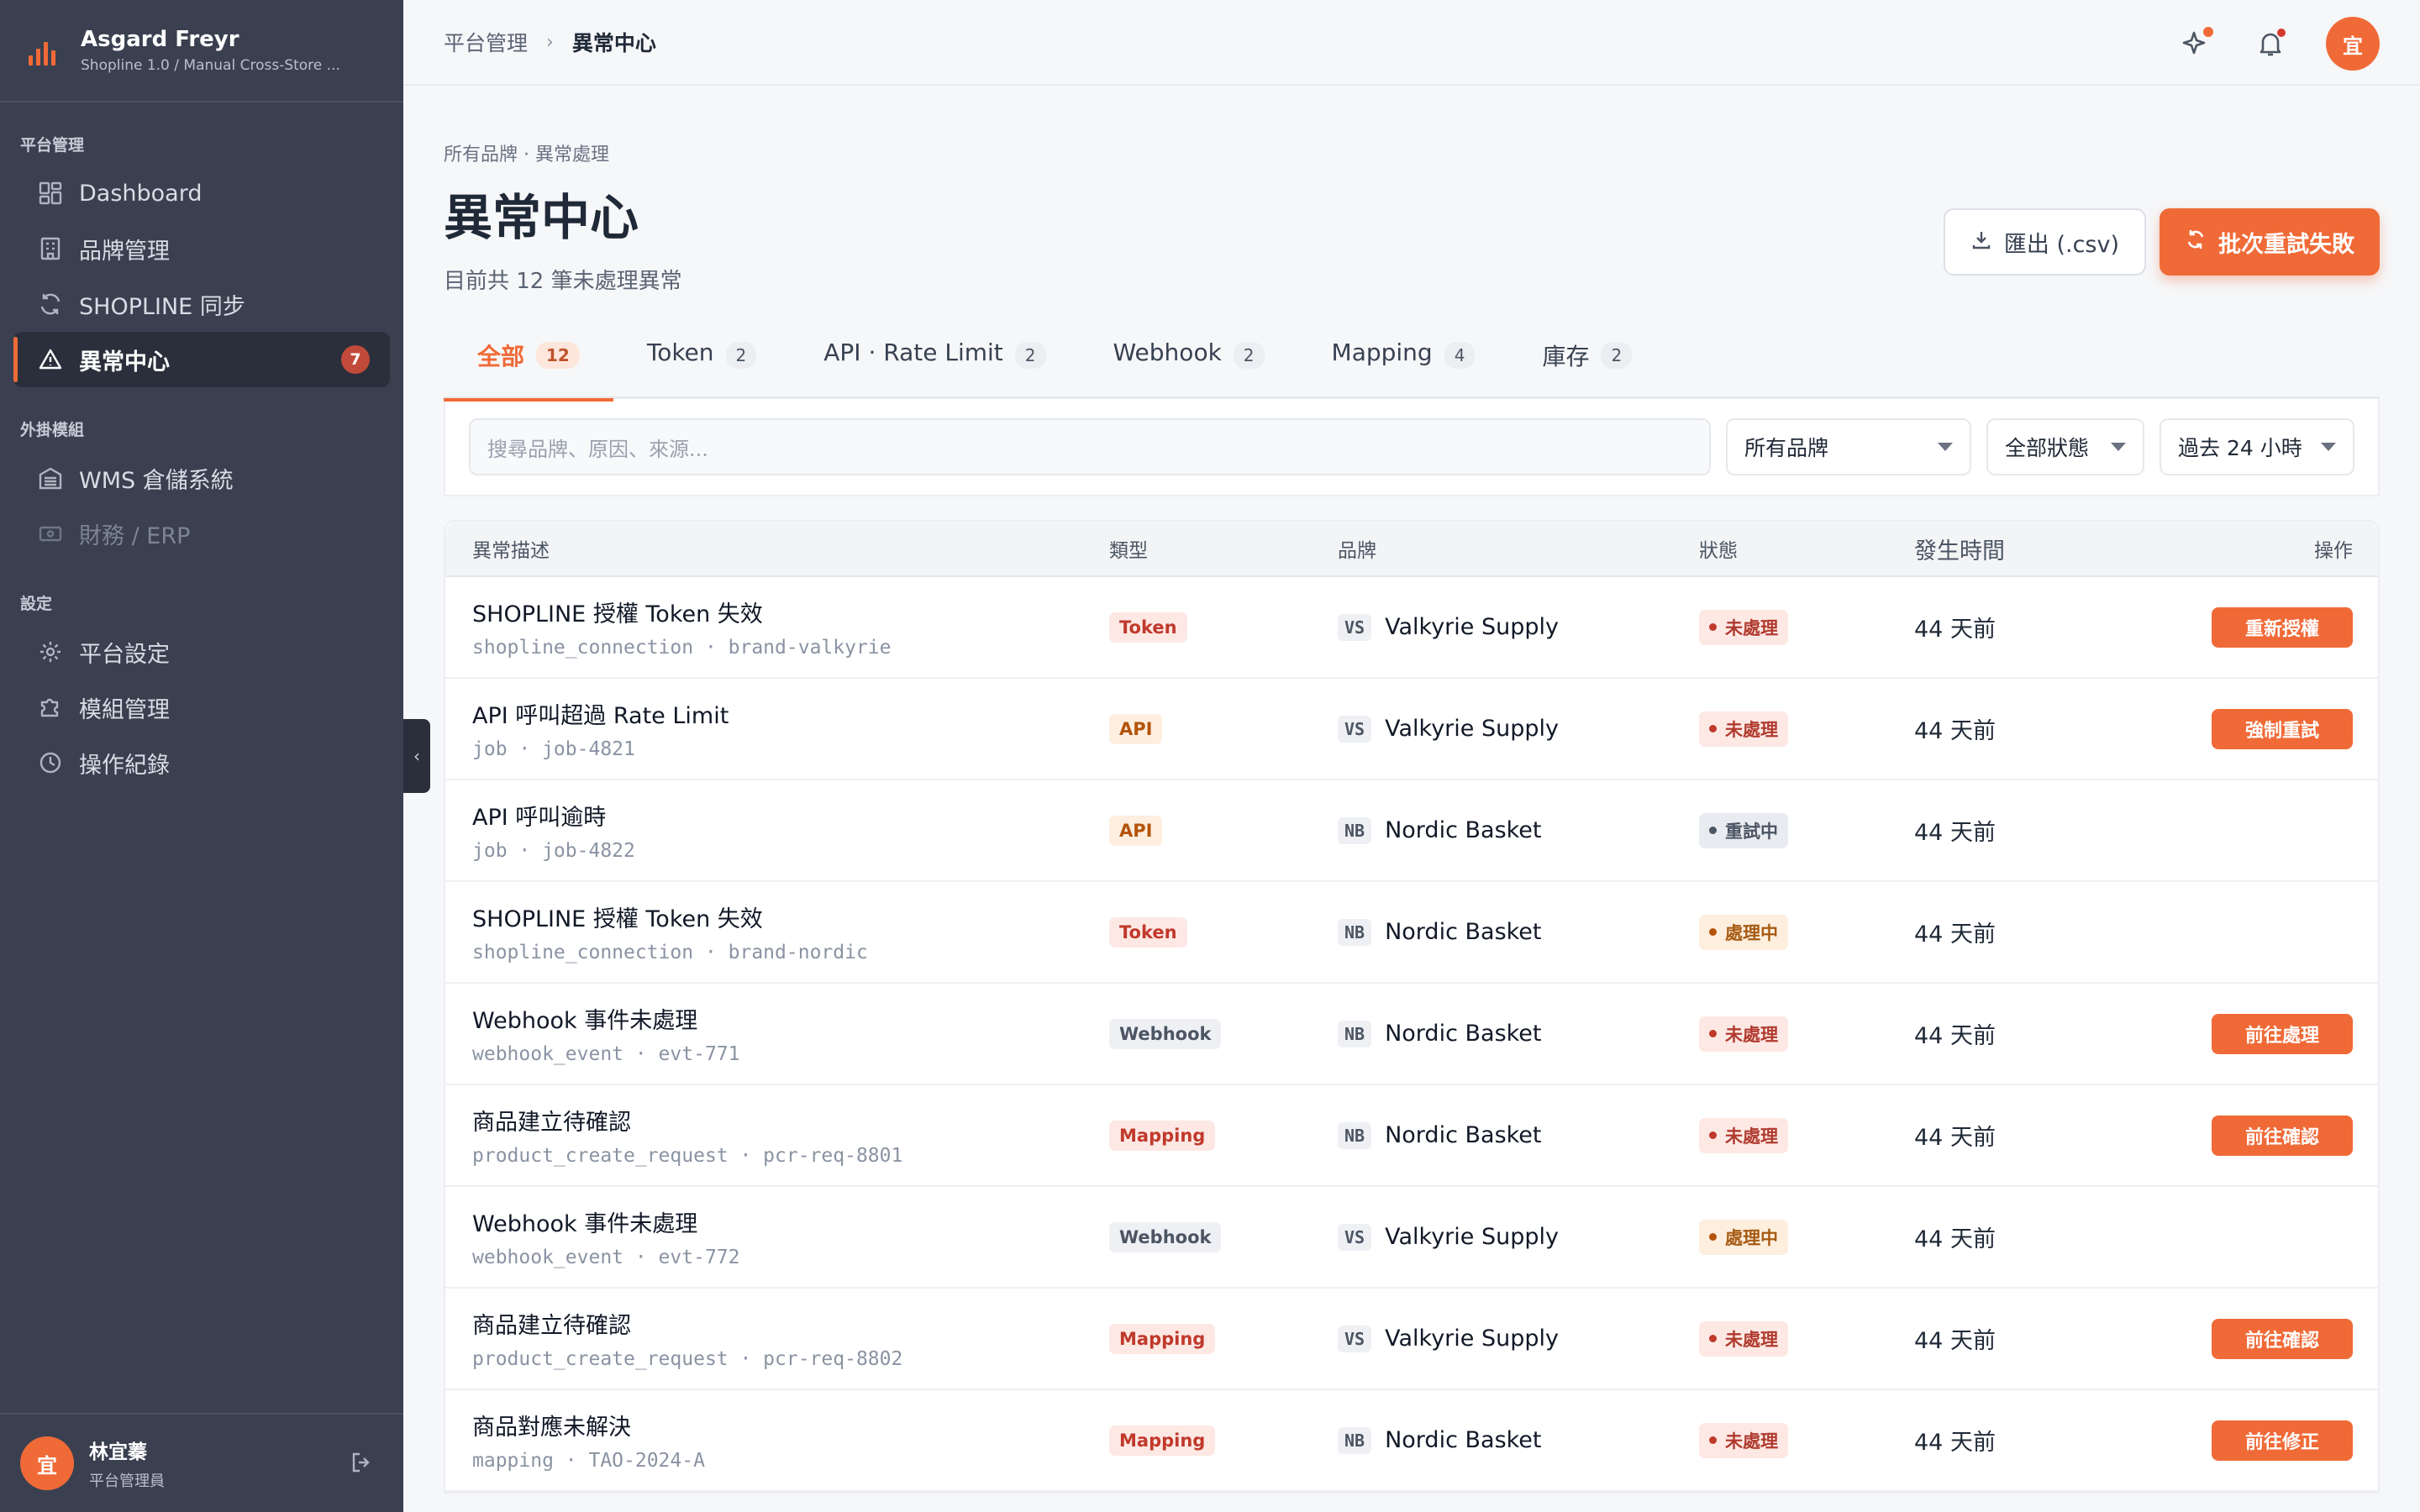 Image resolution: width=2420 pixels, height=1512 pixels. Describe the element at coordinates (1136, 728) in the screenshot. I see `type-badge: API` at that location.